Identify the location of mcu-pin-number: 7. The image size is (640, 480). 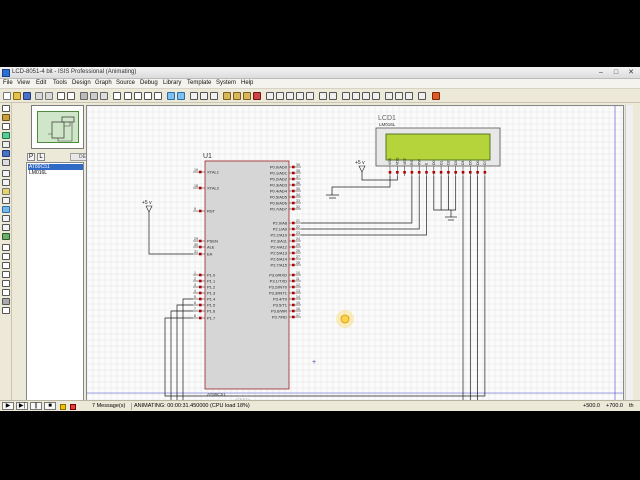
(195, 309).